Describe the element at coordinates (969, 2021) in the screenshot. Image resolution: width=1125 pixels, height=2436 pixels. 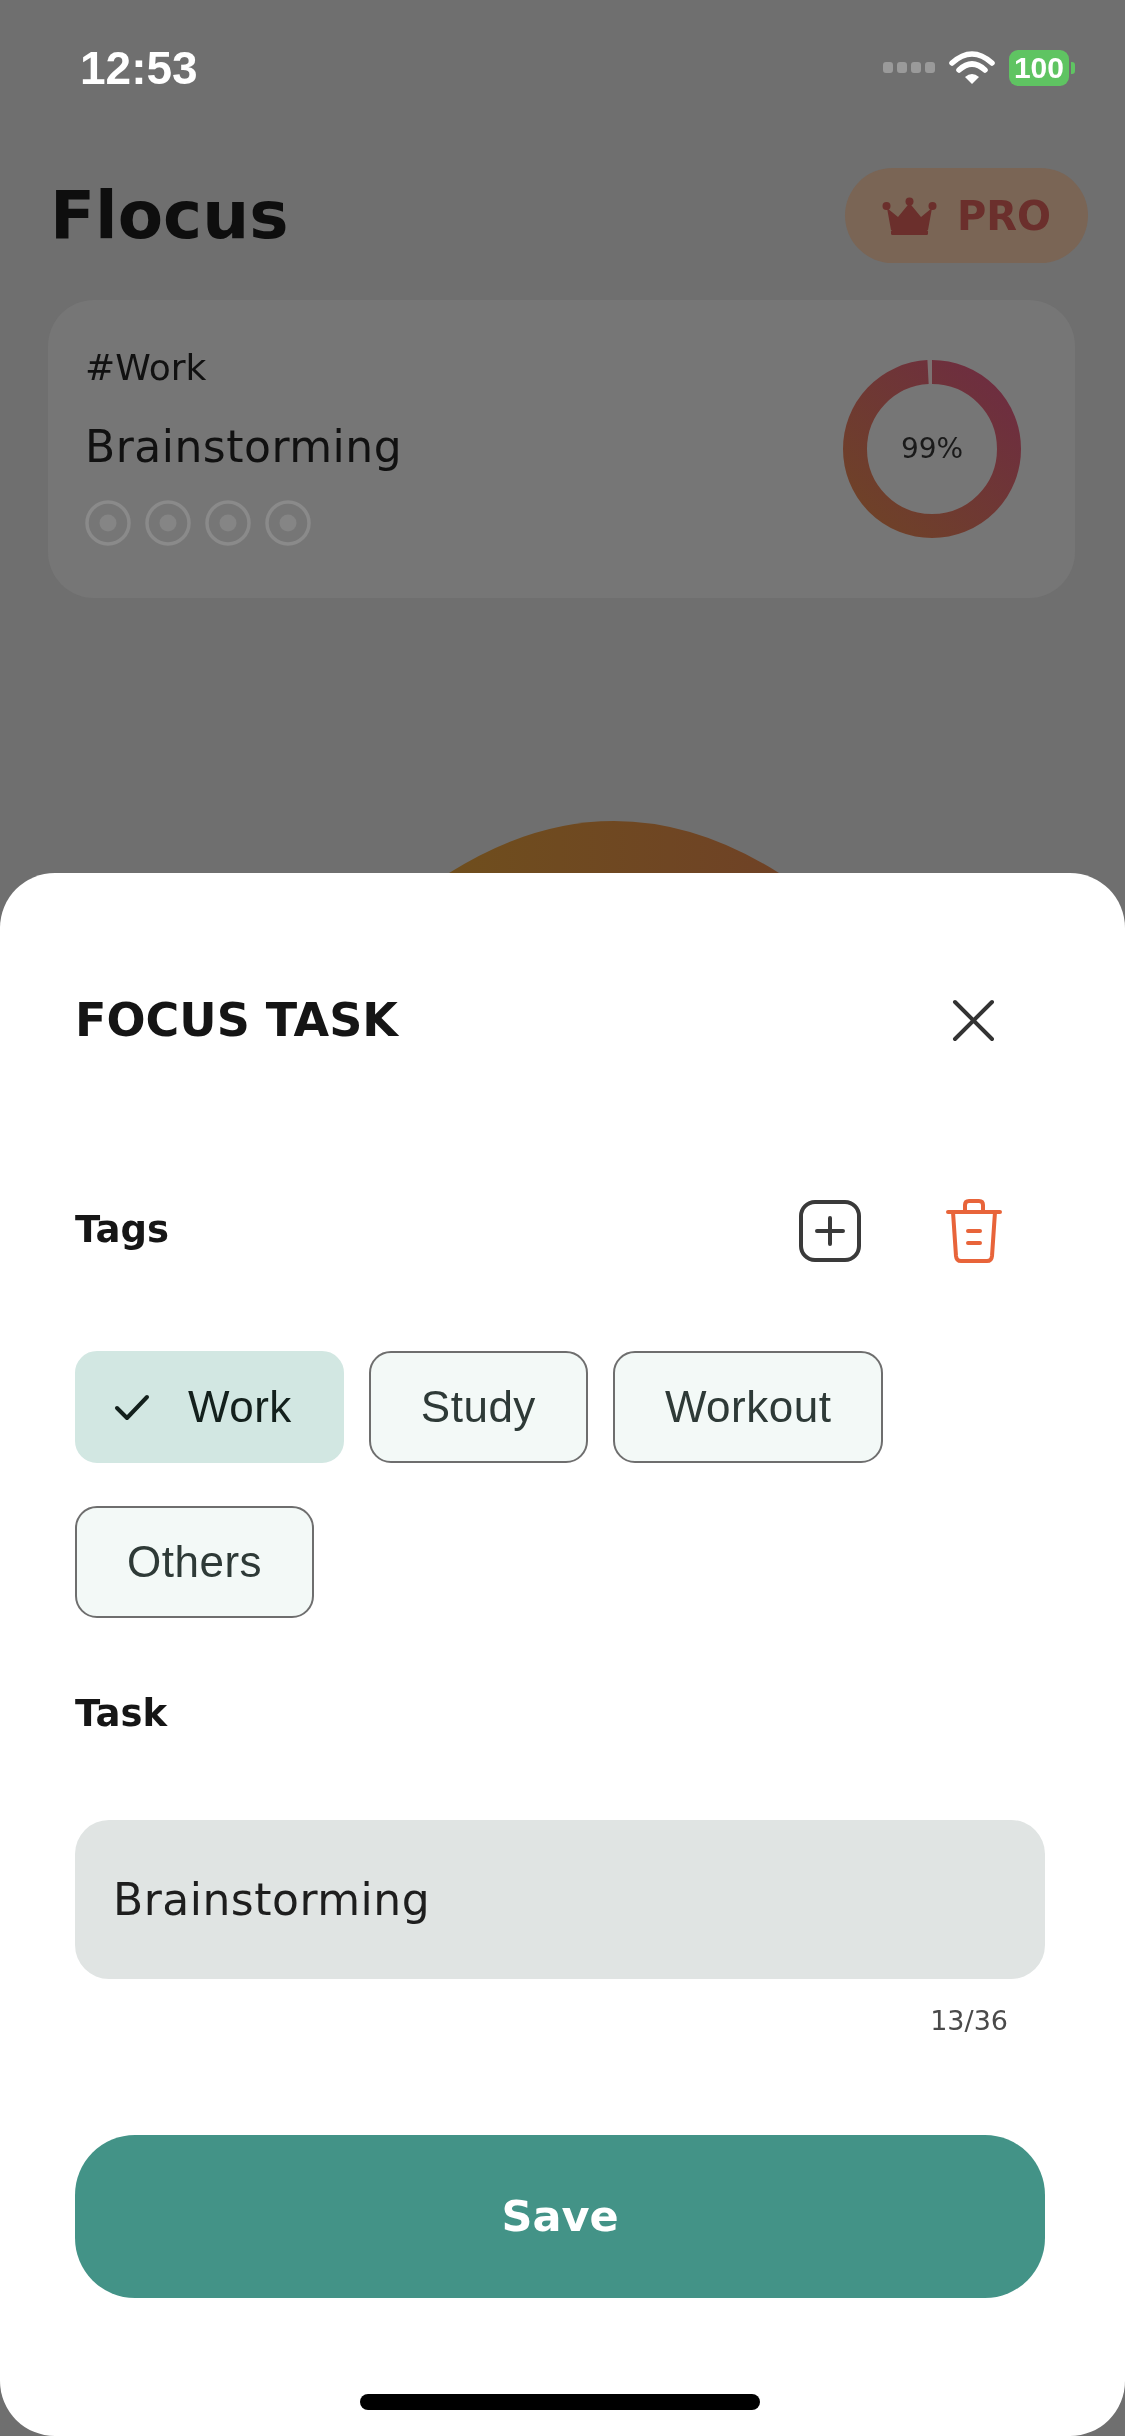
I see `character-counter: 13/36` at that location.